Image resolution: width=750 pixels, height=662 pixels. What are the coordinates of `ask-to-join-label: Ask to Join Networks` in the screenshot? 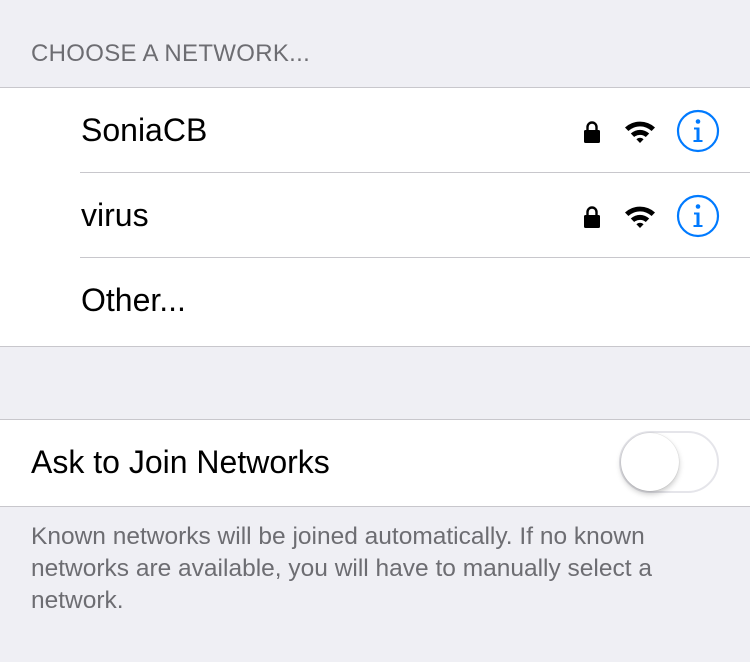 It's located at (180, 462).